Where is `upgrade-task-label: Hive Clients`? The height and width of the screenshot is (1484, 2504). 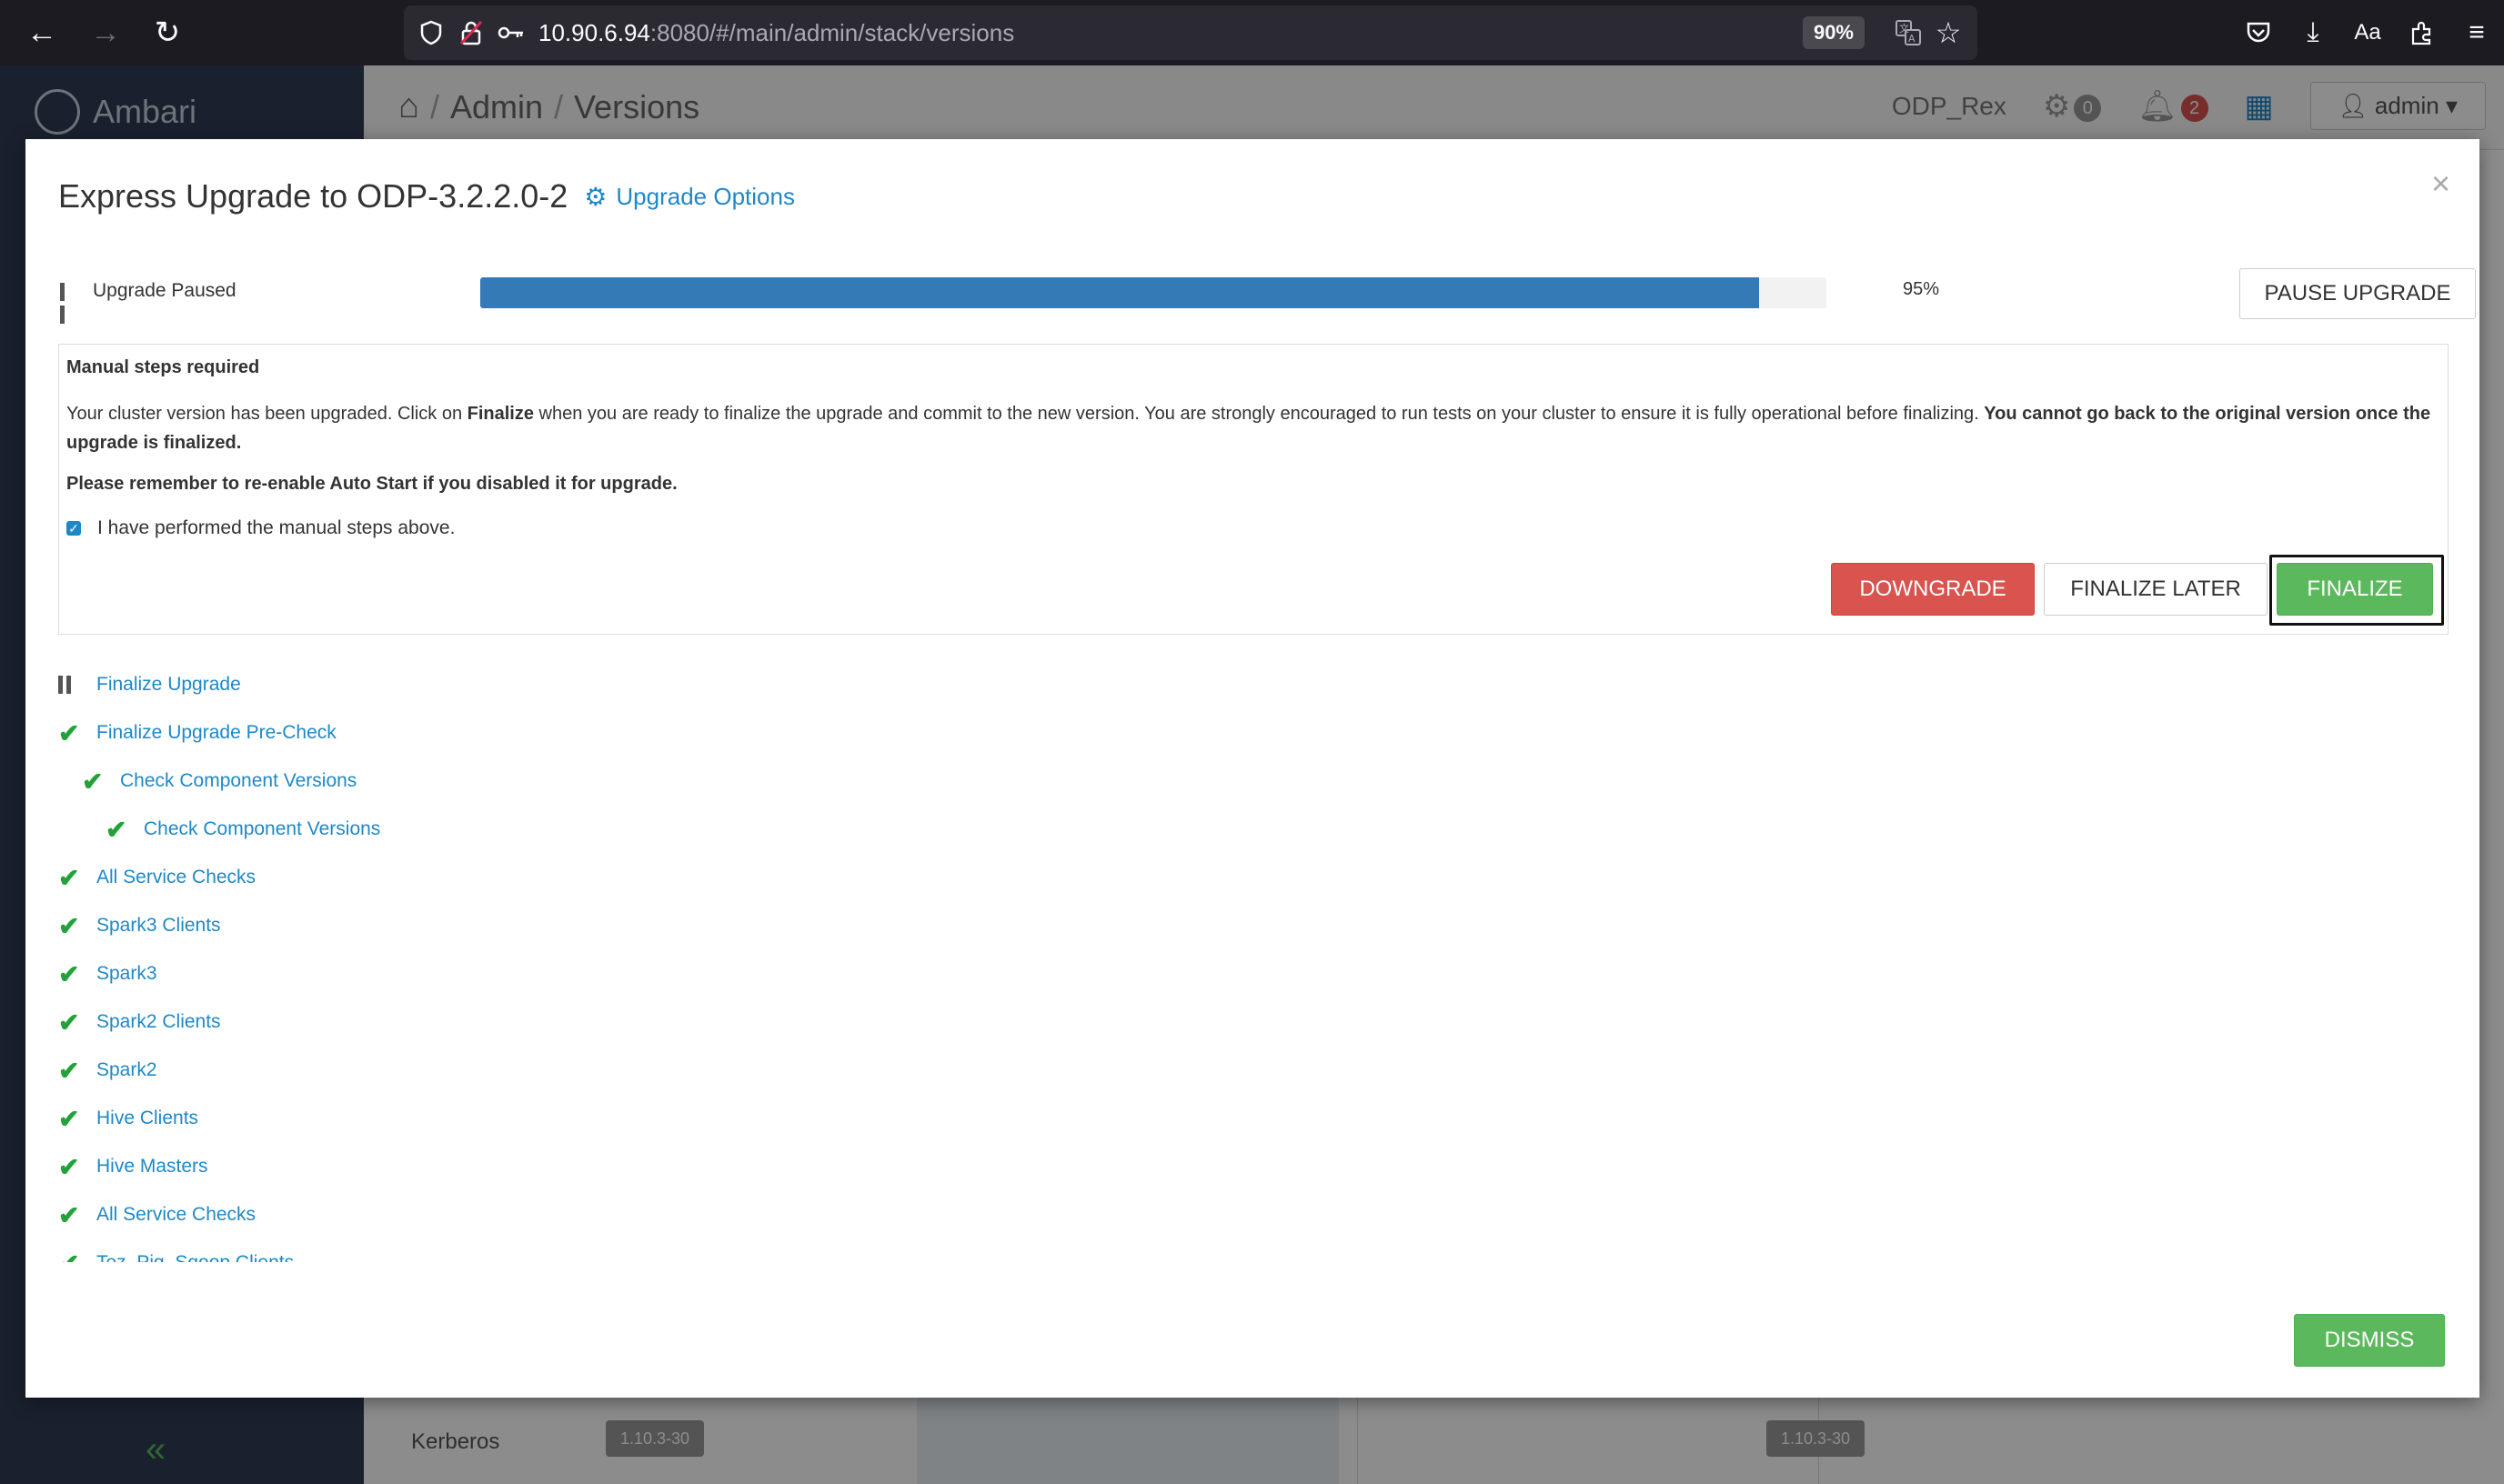 upgrade-task-label: Hive Clients is located at coordinates (147, 1118).